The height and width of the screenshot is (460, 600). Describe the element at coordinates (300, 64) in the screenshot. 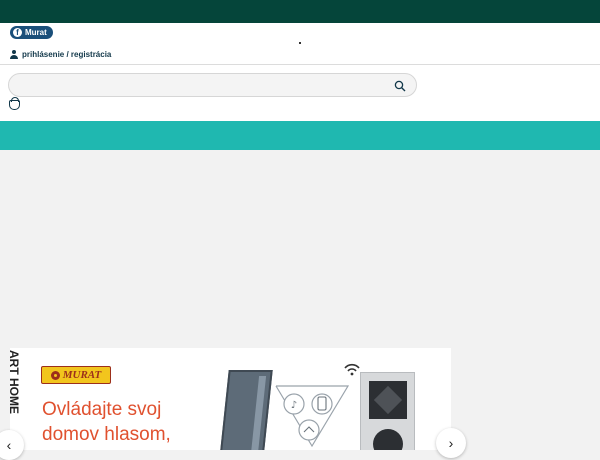

I see `header-divider` at that location.